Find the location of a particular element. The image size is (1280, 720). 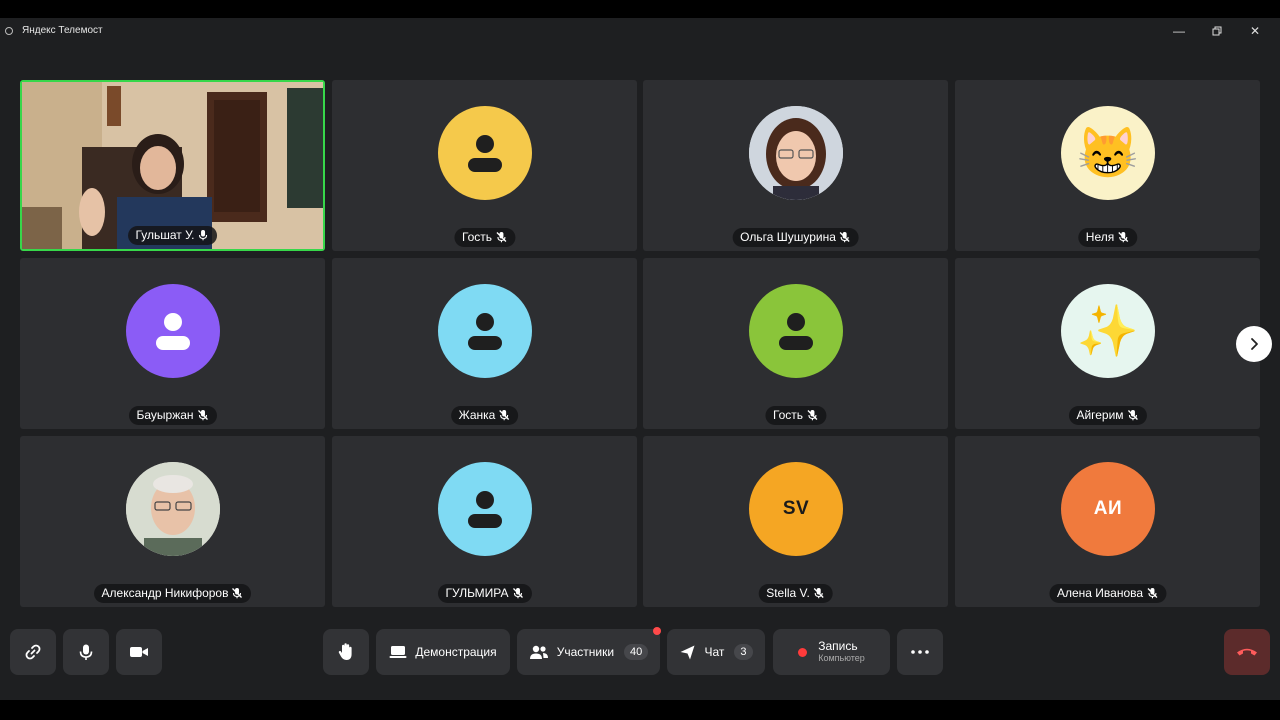

initials-avatar: АИ is located at coordinates (1108, 509).